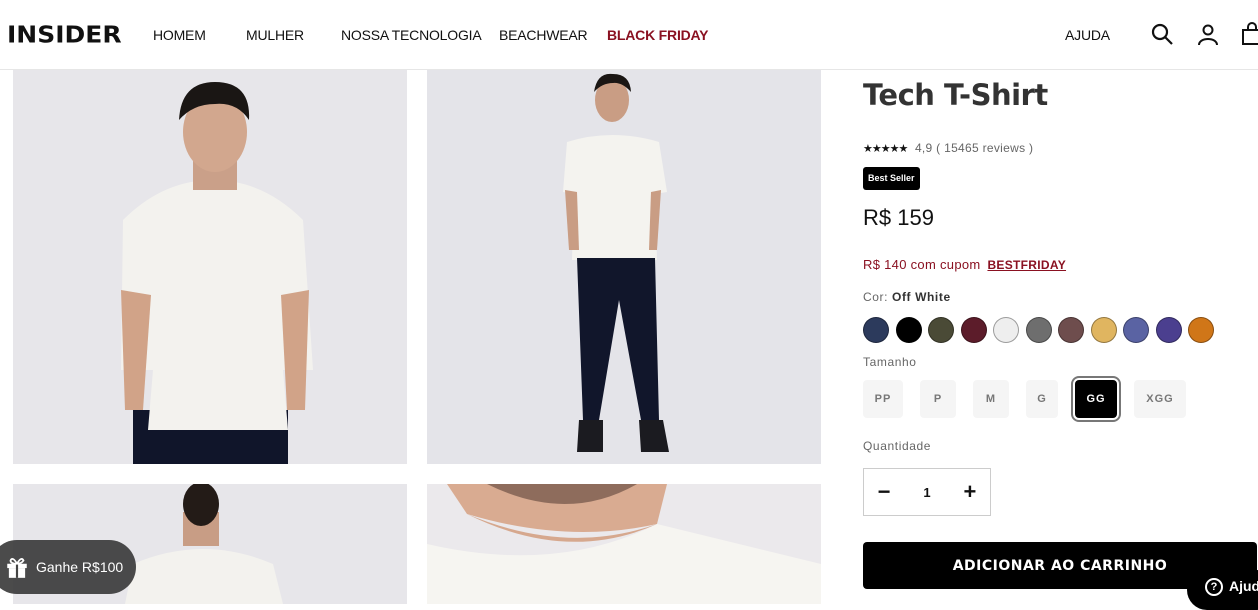 Image resolution: width=1258 pixels, height=610 pixels. What do you see at coordinates (1243, 586) in the screenshot?
I see `help-chat-label: Ajuda` at bounding box center [1243, 586].